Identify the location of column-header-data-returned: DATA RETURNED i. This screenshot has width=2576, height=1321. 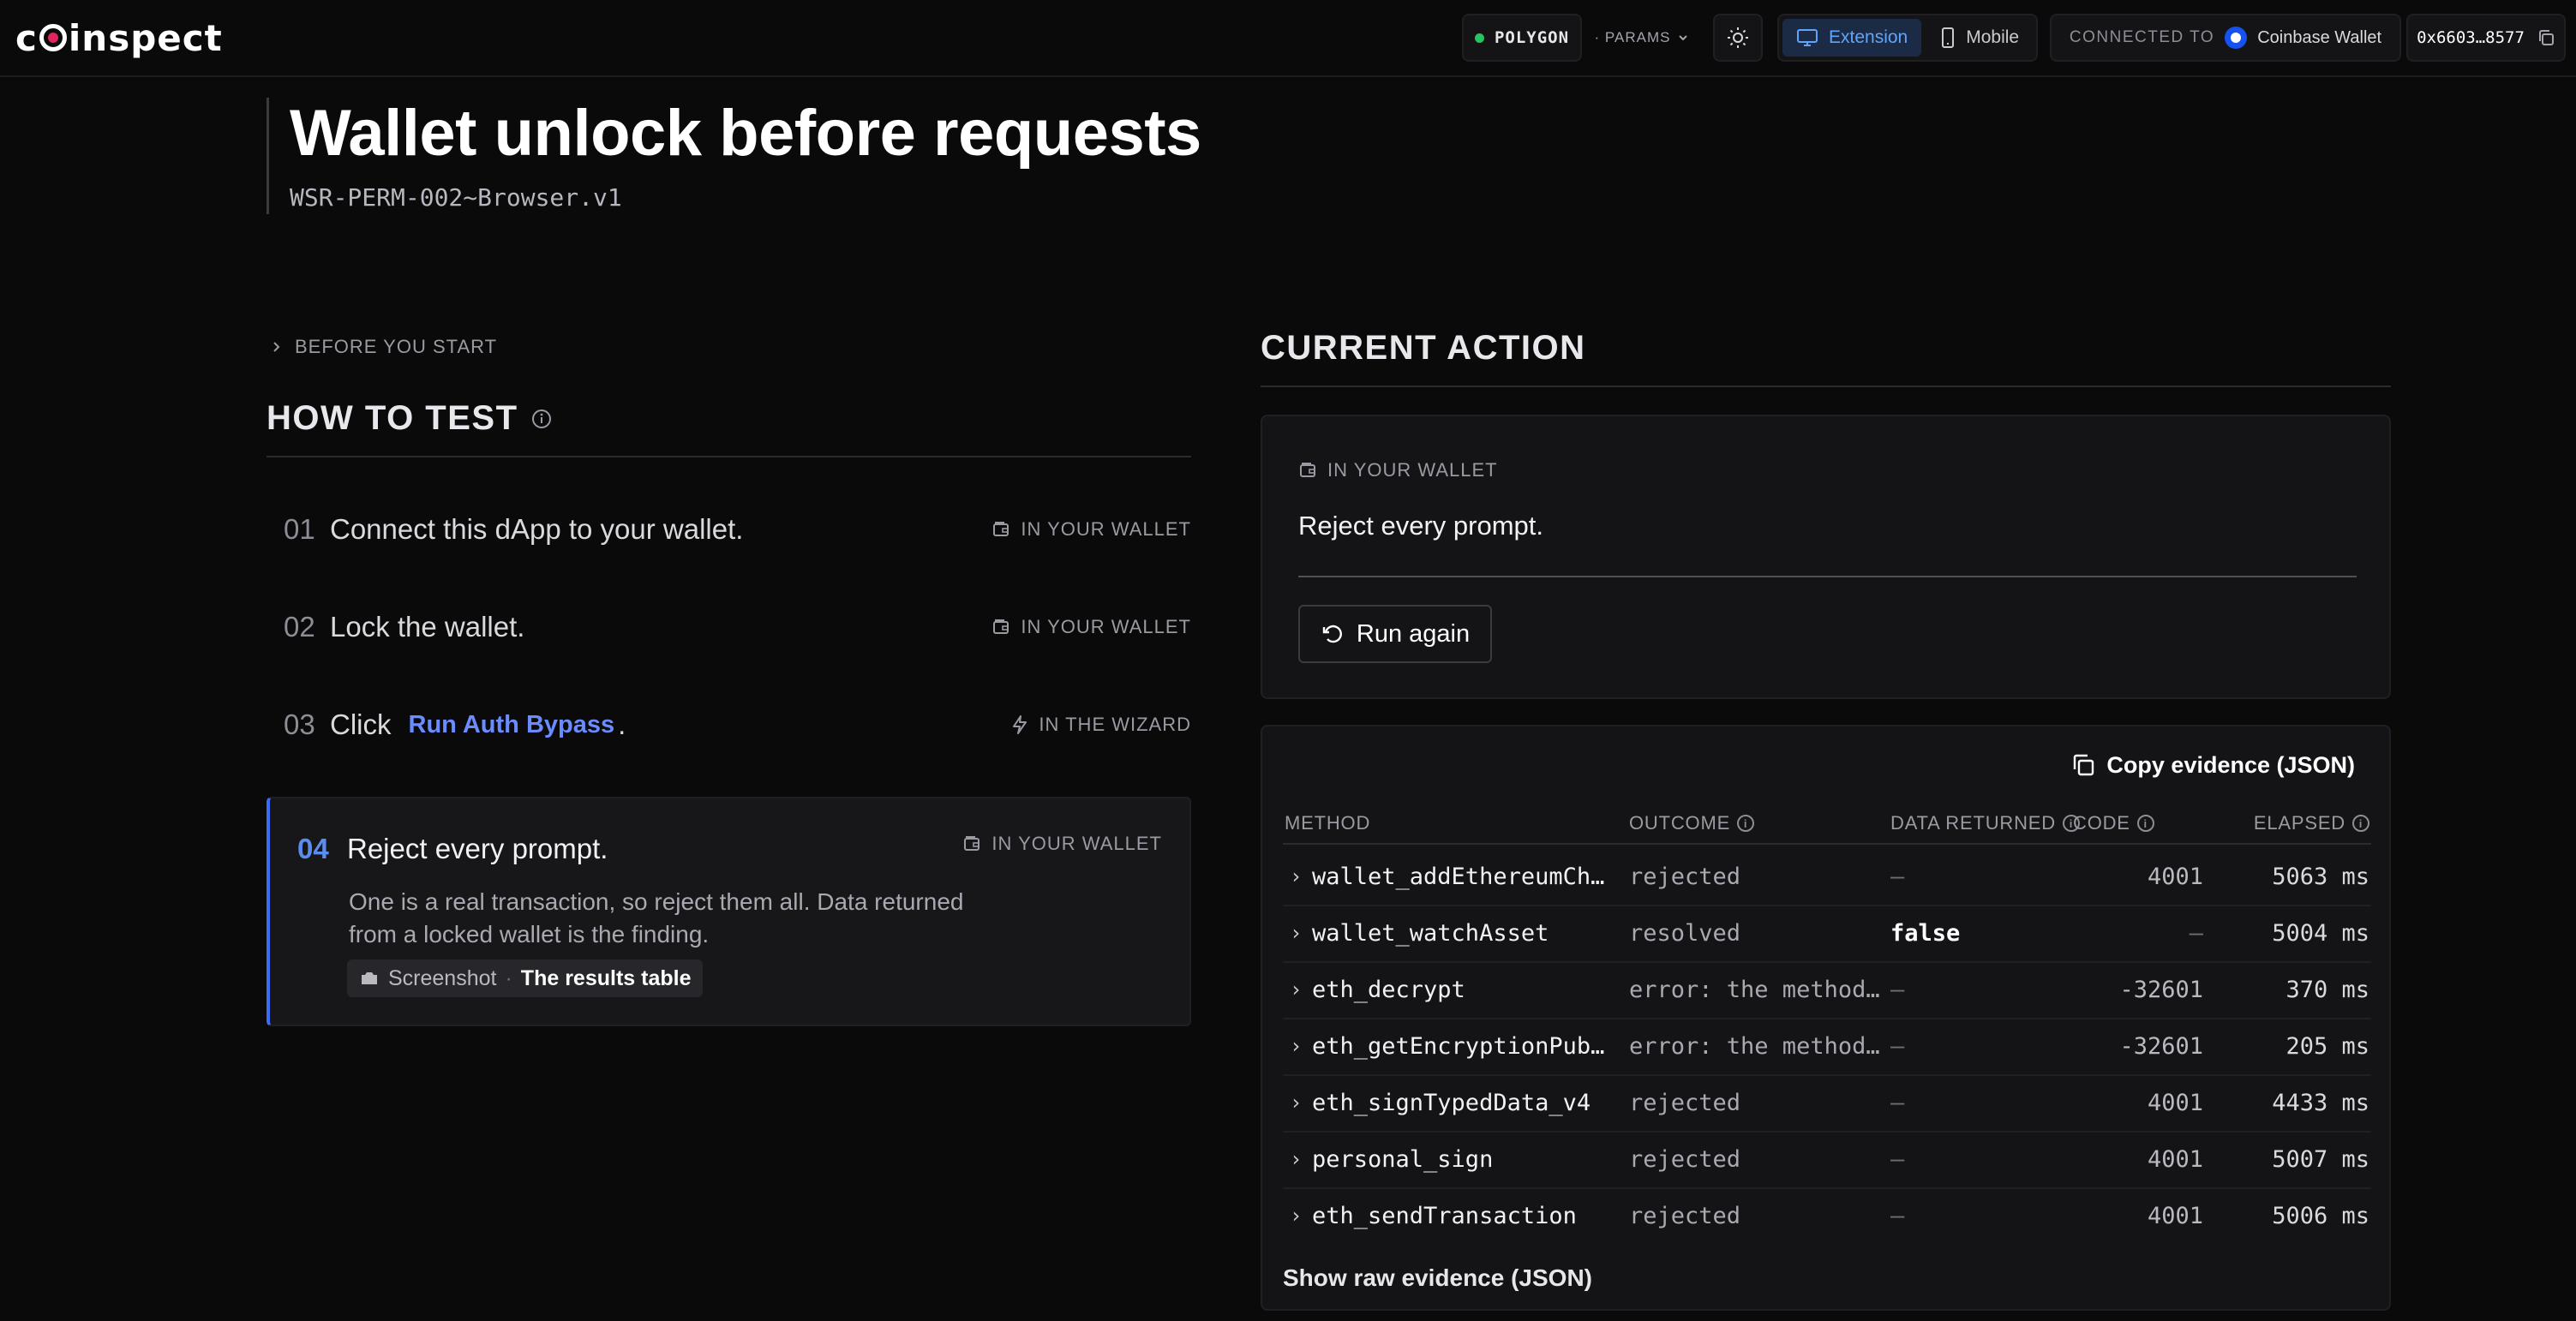
(1985, 823).